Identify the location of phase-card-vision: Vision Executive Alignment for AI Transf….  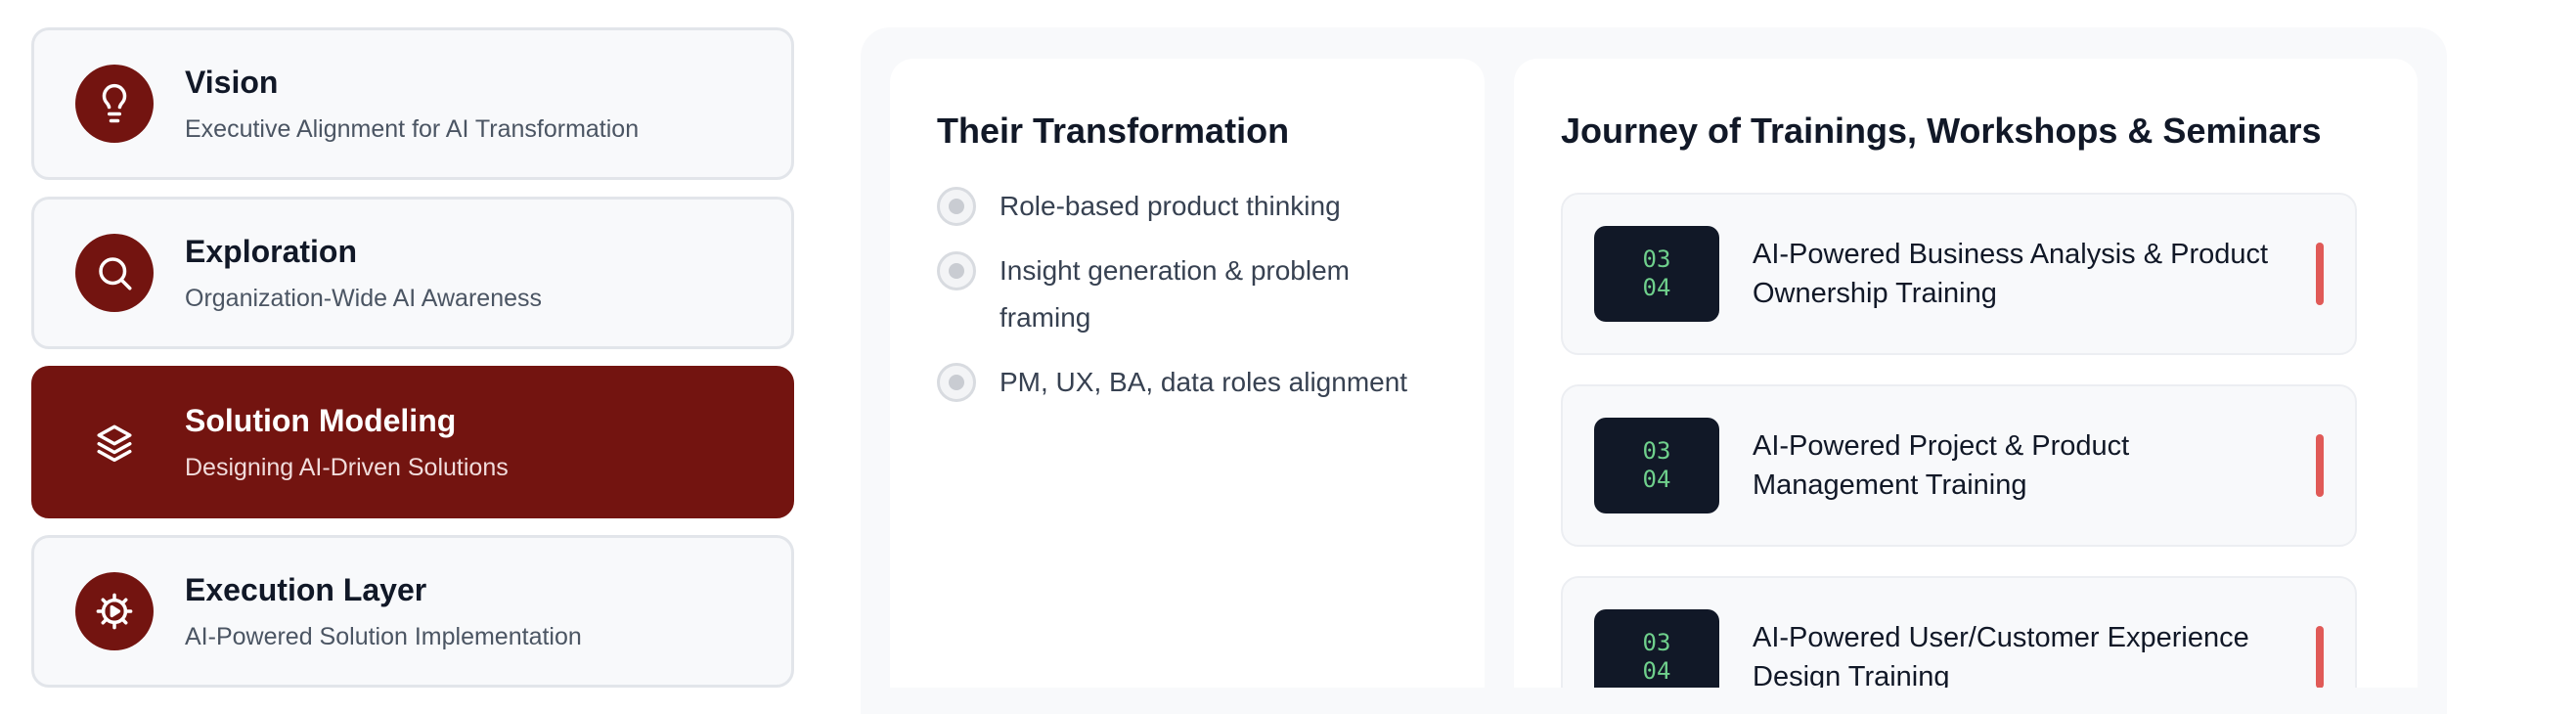
(412, 103).